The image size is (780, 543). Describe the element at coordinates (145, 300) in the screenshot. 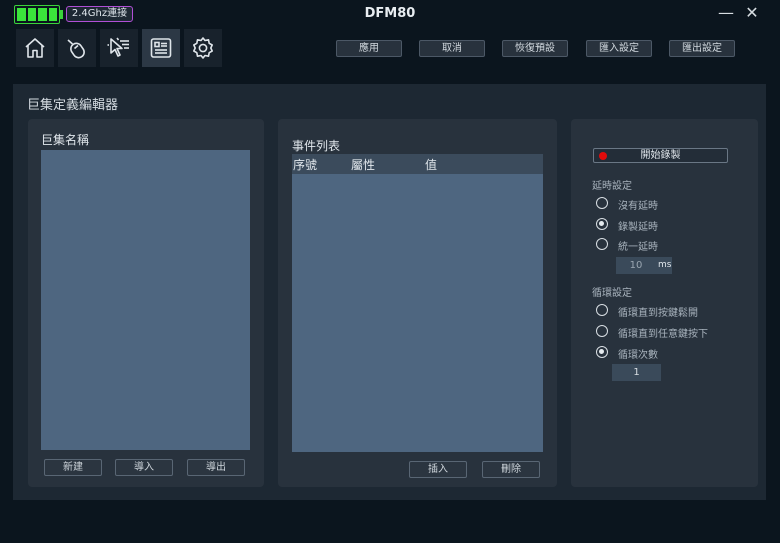

I see `macro-list` at that location.